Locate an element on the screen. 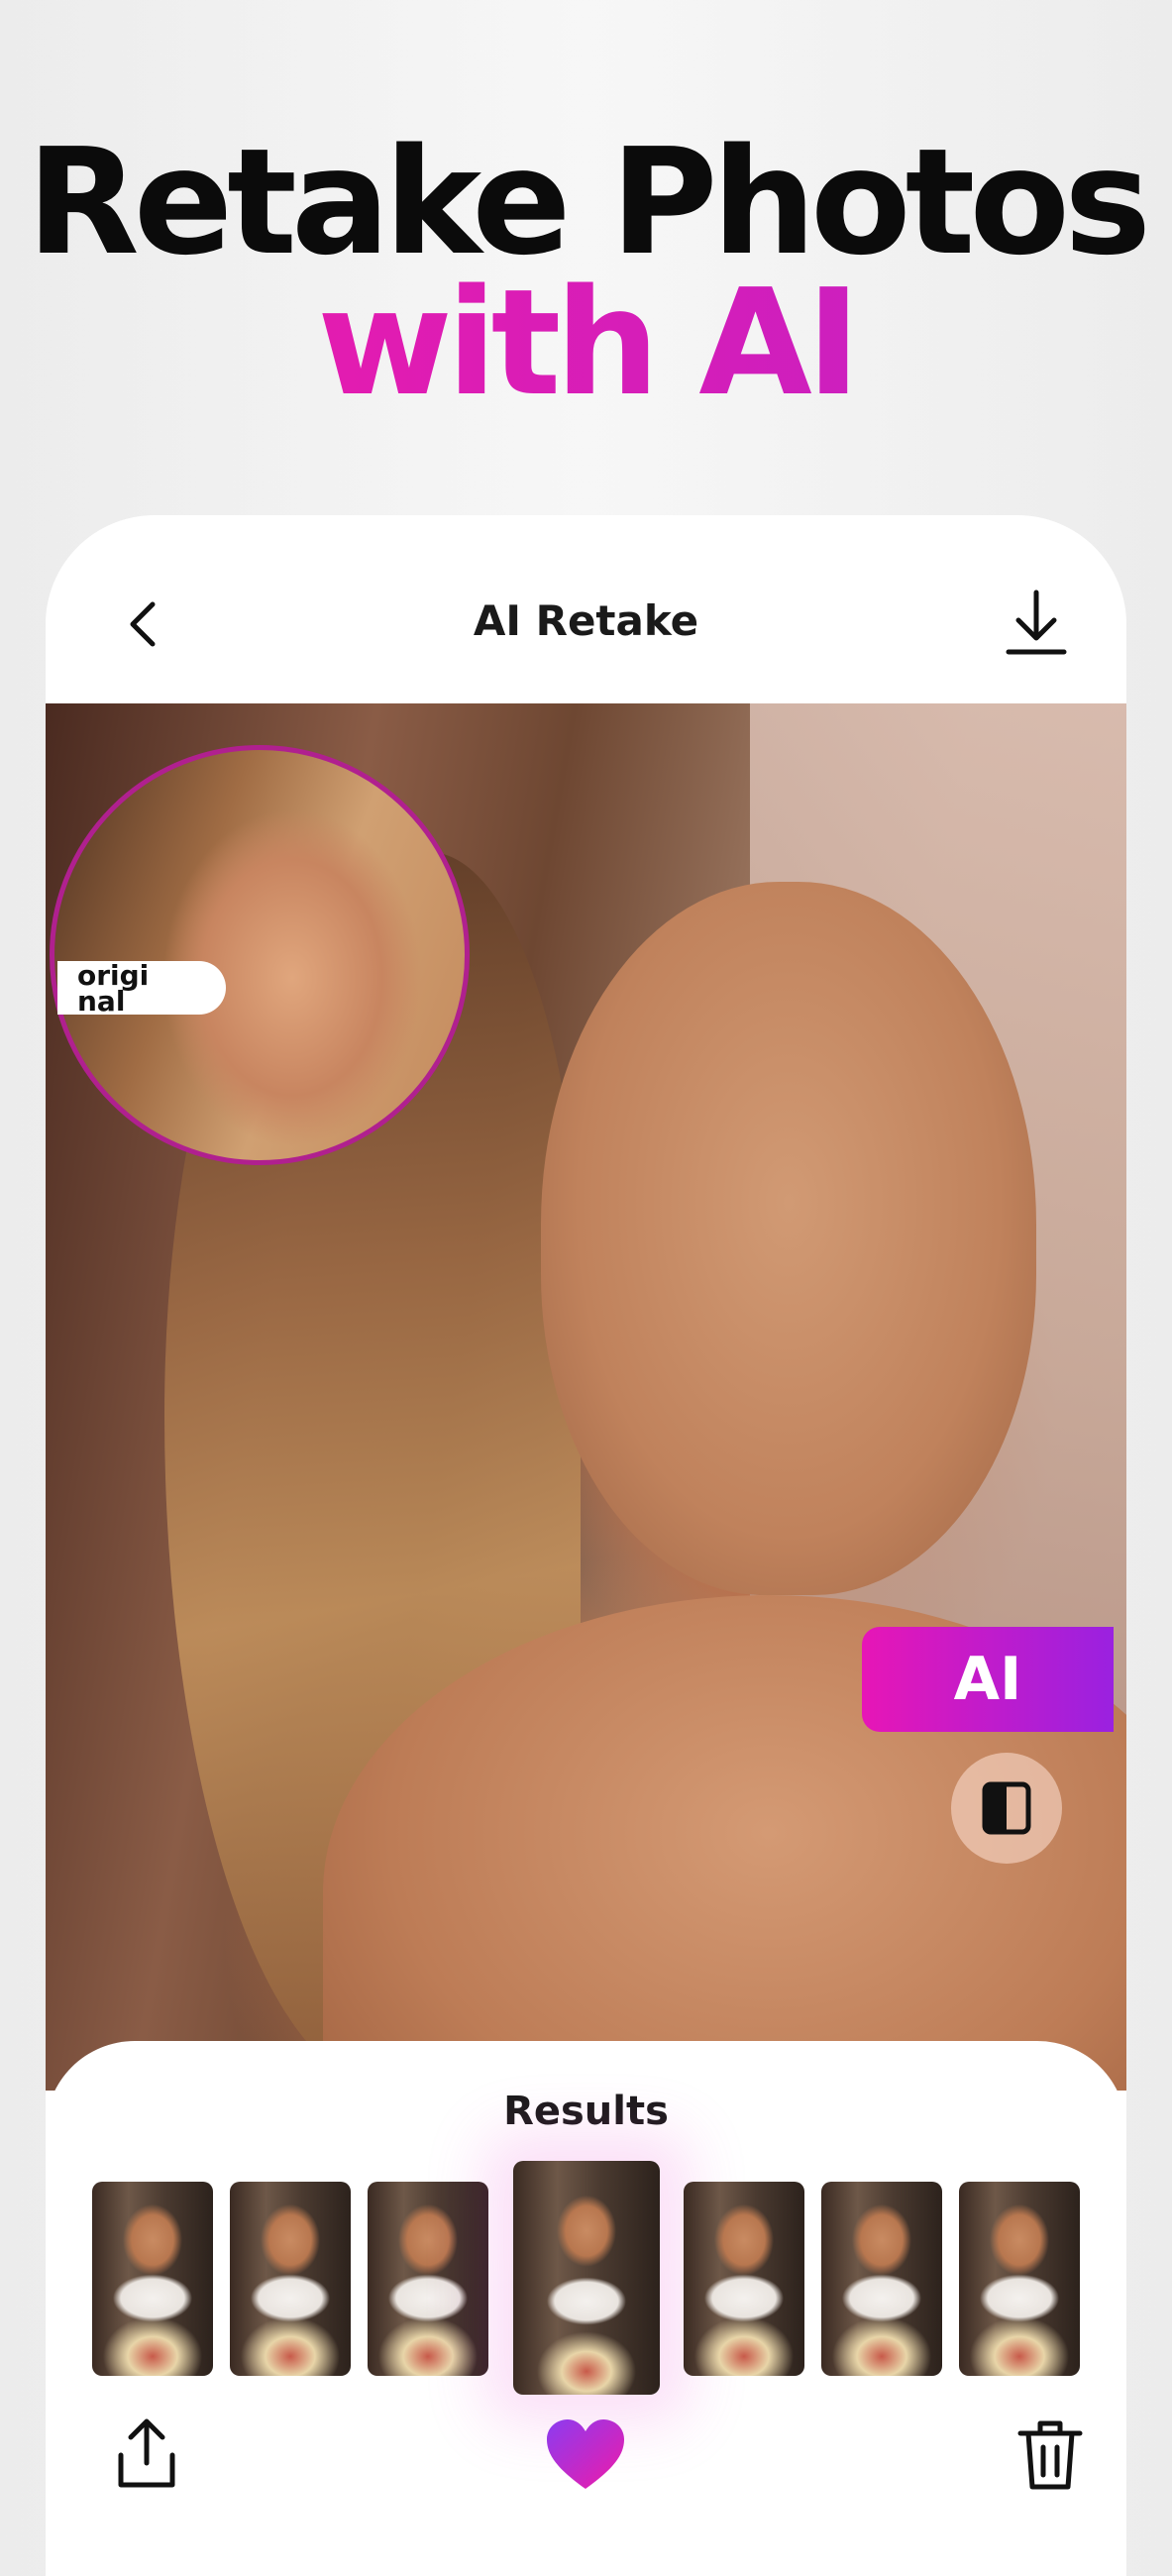  top-bar: AI Retake is located at coordinates (586, 609).